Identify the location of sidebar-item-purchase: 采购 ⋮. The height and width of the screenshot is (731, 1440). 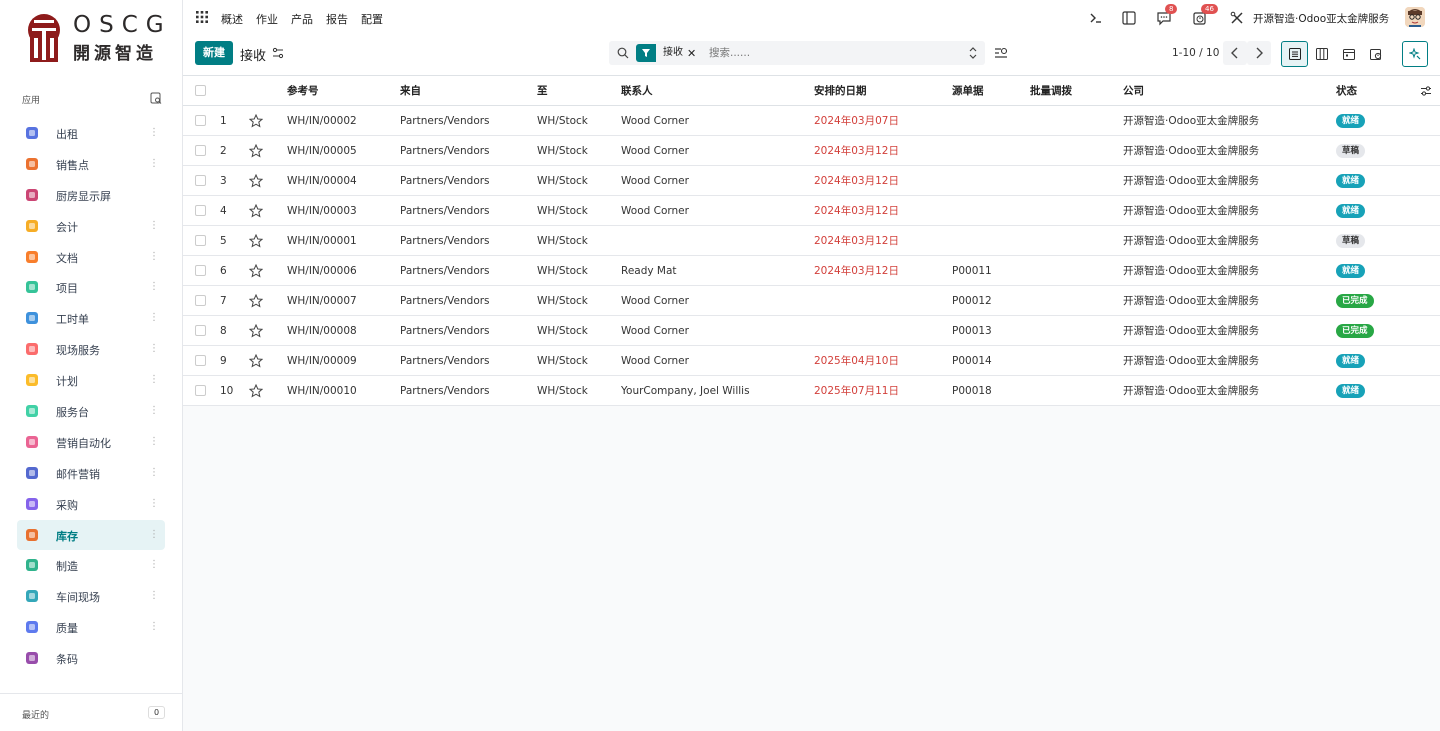
(91, 504).